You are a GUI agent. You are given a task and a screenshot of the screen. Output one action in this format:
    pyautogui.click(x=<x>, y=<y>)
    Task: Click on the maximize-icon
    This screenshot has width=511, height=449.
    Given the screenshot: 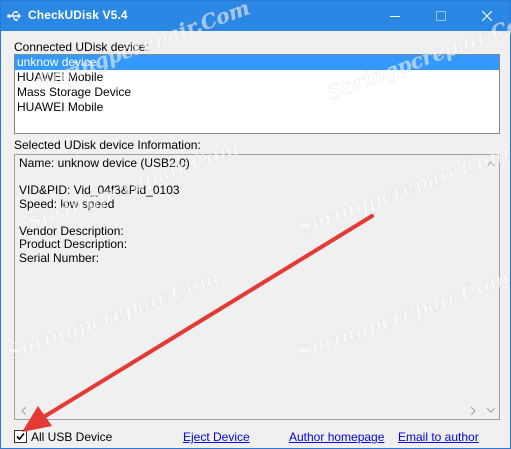 What is the action you would take?
    pyautogui.click(x=441, y=16)
    